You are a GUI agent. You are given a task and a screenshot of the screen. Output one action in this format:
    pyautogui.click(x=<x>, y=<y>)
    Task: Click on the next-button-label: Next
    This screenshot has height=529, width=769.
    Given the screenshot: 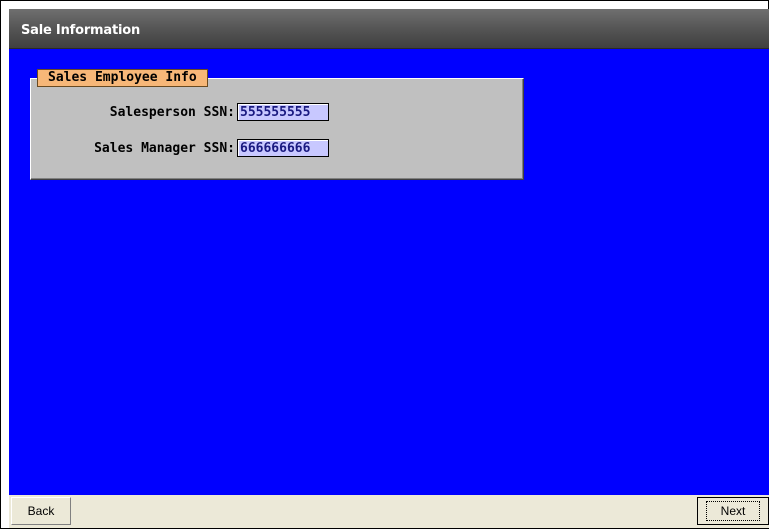 What is the action you would take?
    pyautogui.click(x=733, y=511)
    